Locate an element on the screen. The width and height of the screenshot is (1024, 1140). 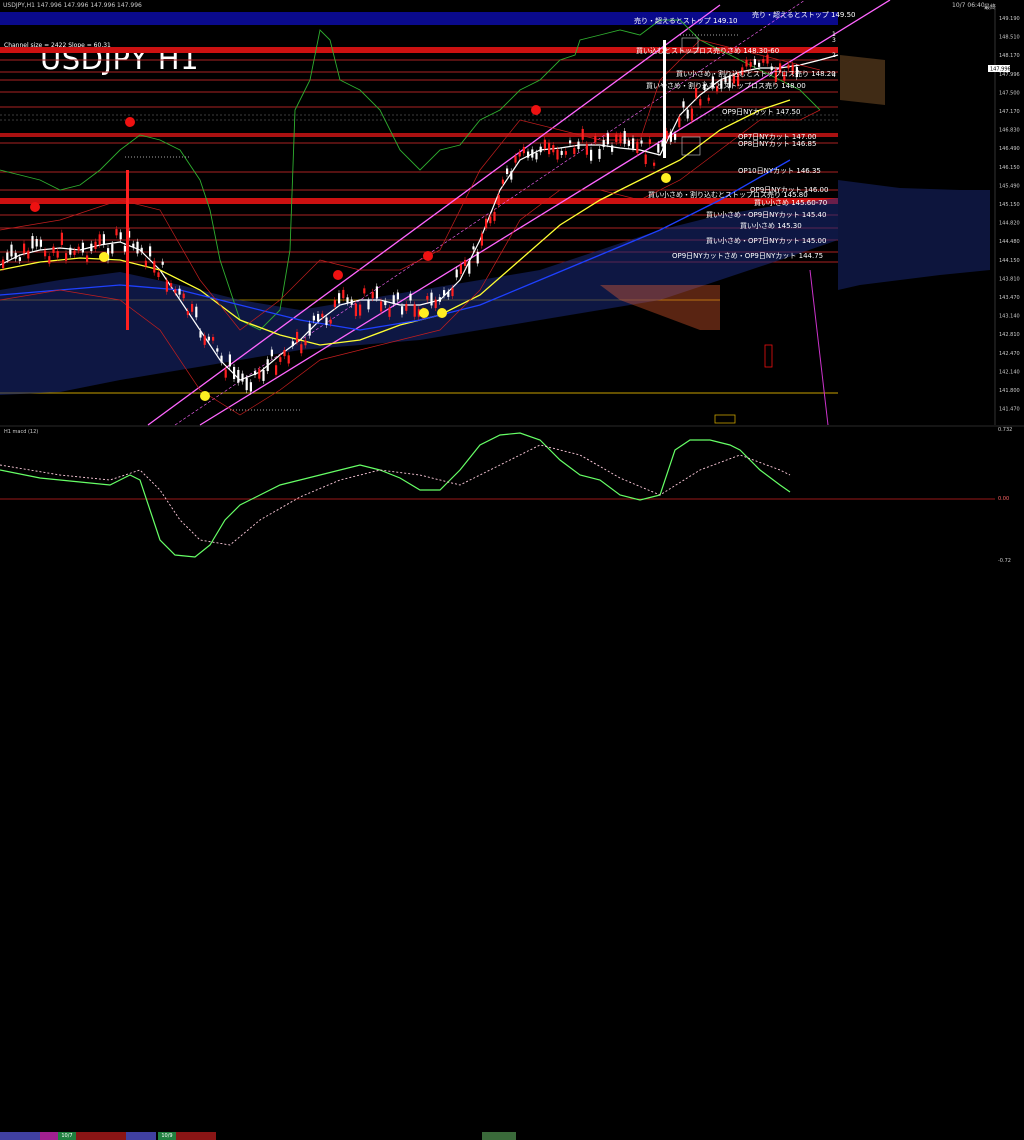
price-axis-label: 146.830 is located at coordinates (1009, 131).